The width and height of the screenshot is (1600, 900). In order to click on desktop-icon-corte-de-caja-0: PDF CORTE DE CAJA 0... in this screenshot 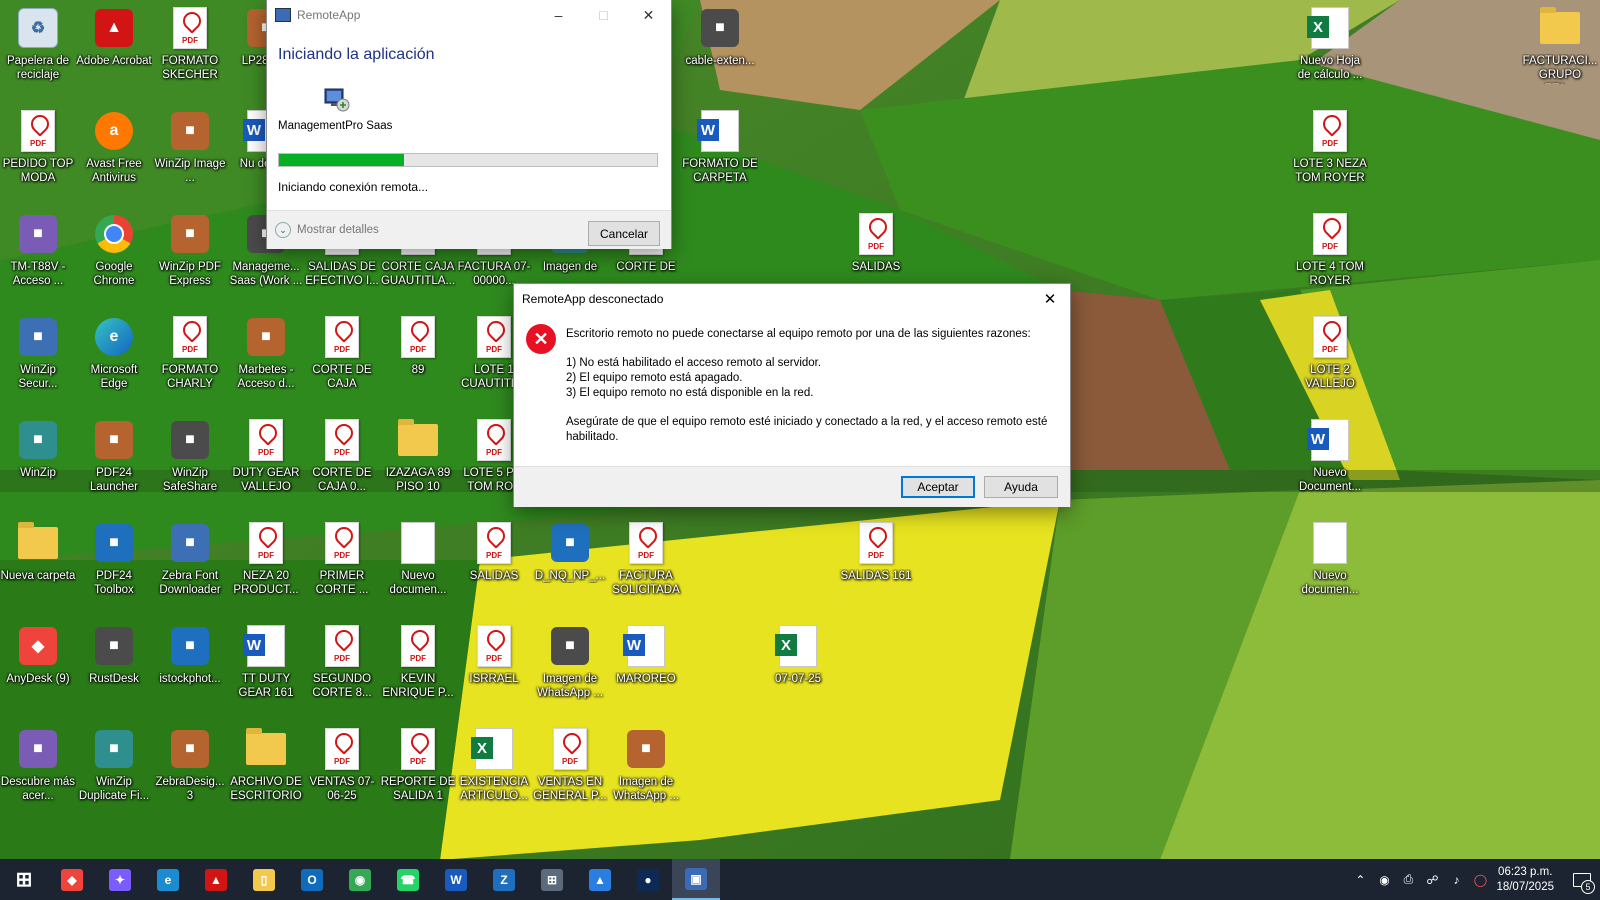, I will do `click(342, 460)`.